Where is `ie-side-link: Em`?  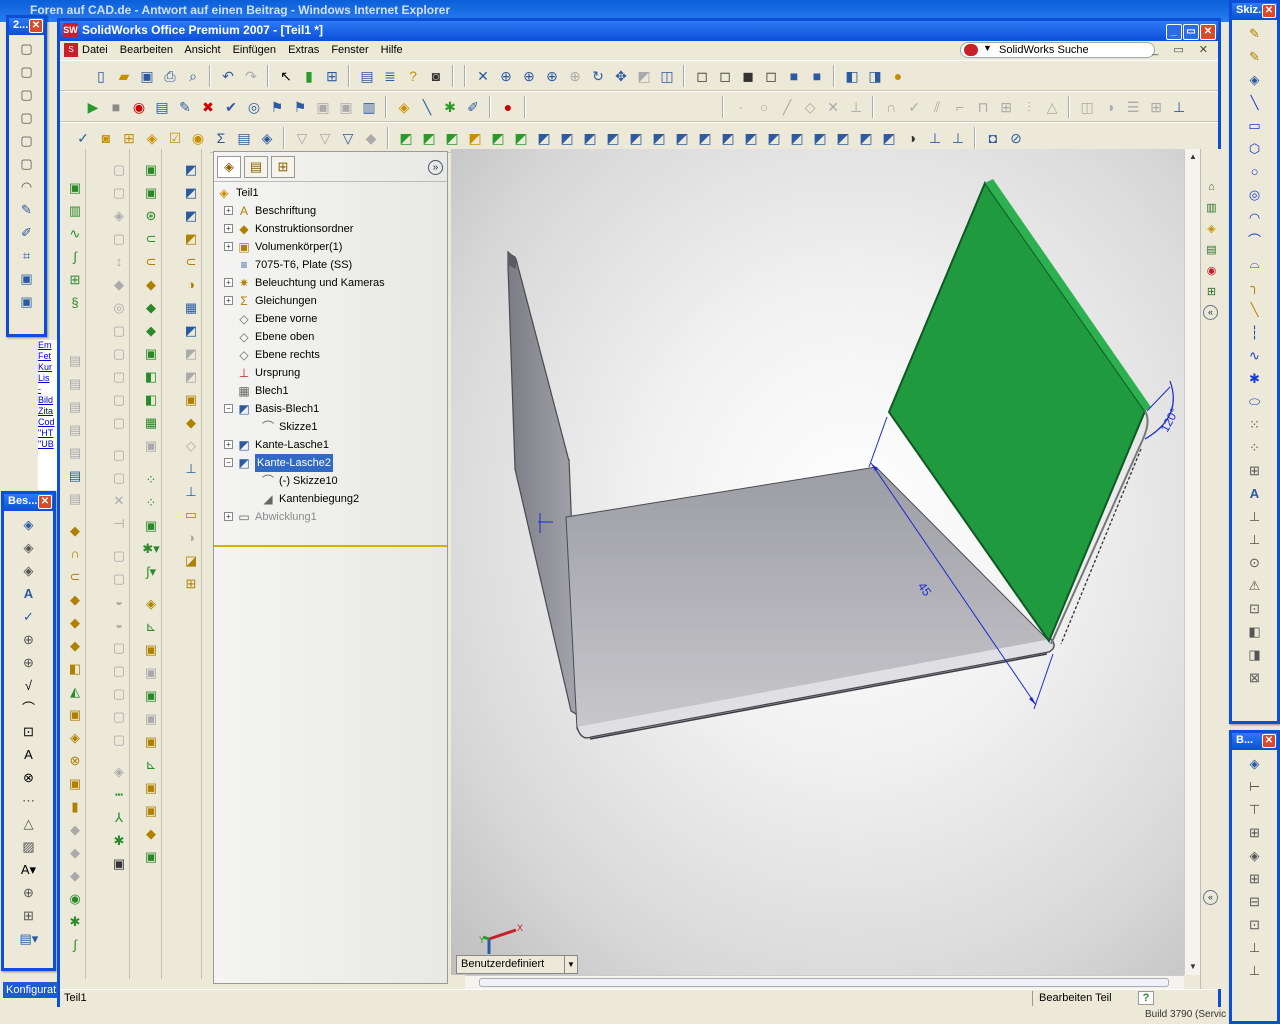
ie-side-link: Em is located at coordinates (48, 345).